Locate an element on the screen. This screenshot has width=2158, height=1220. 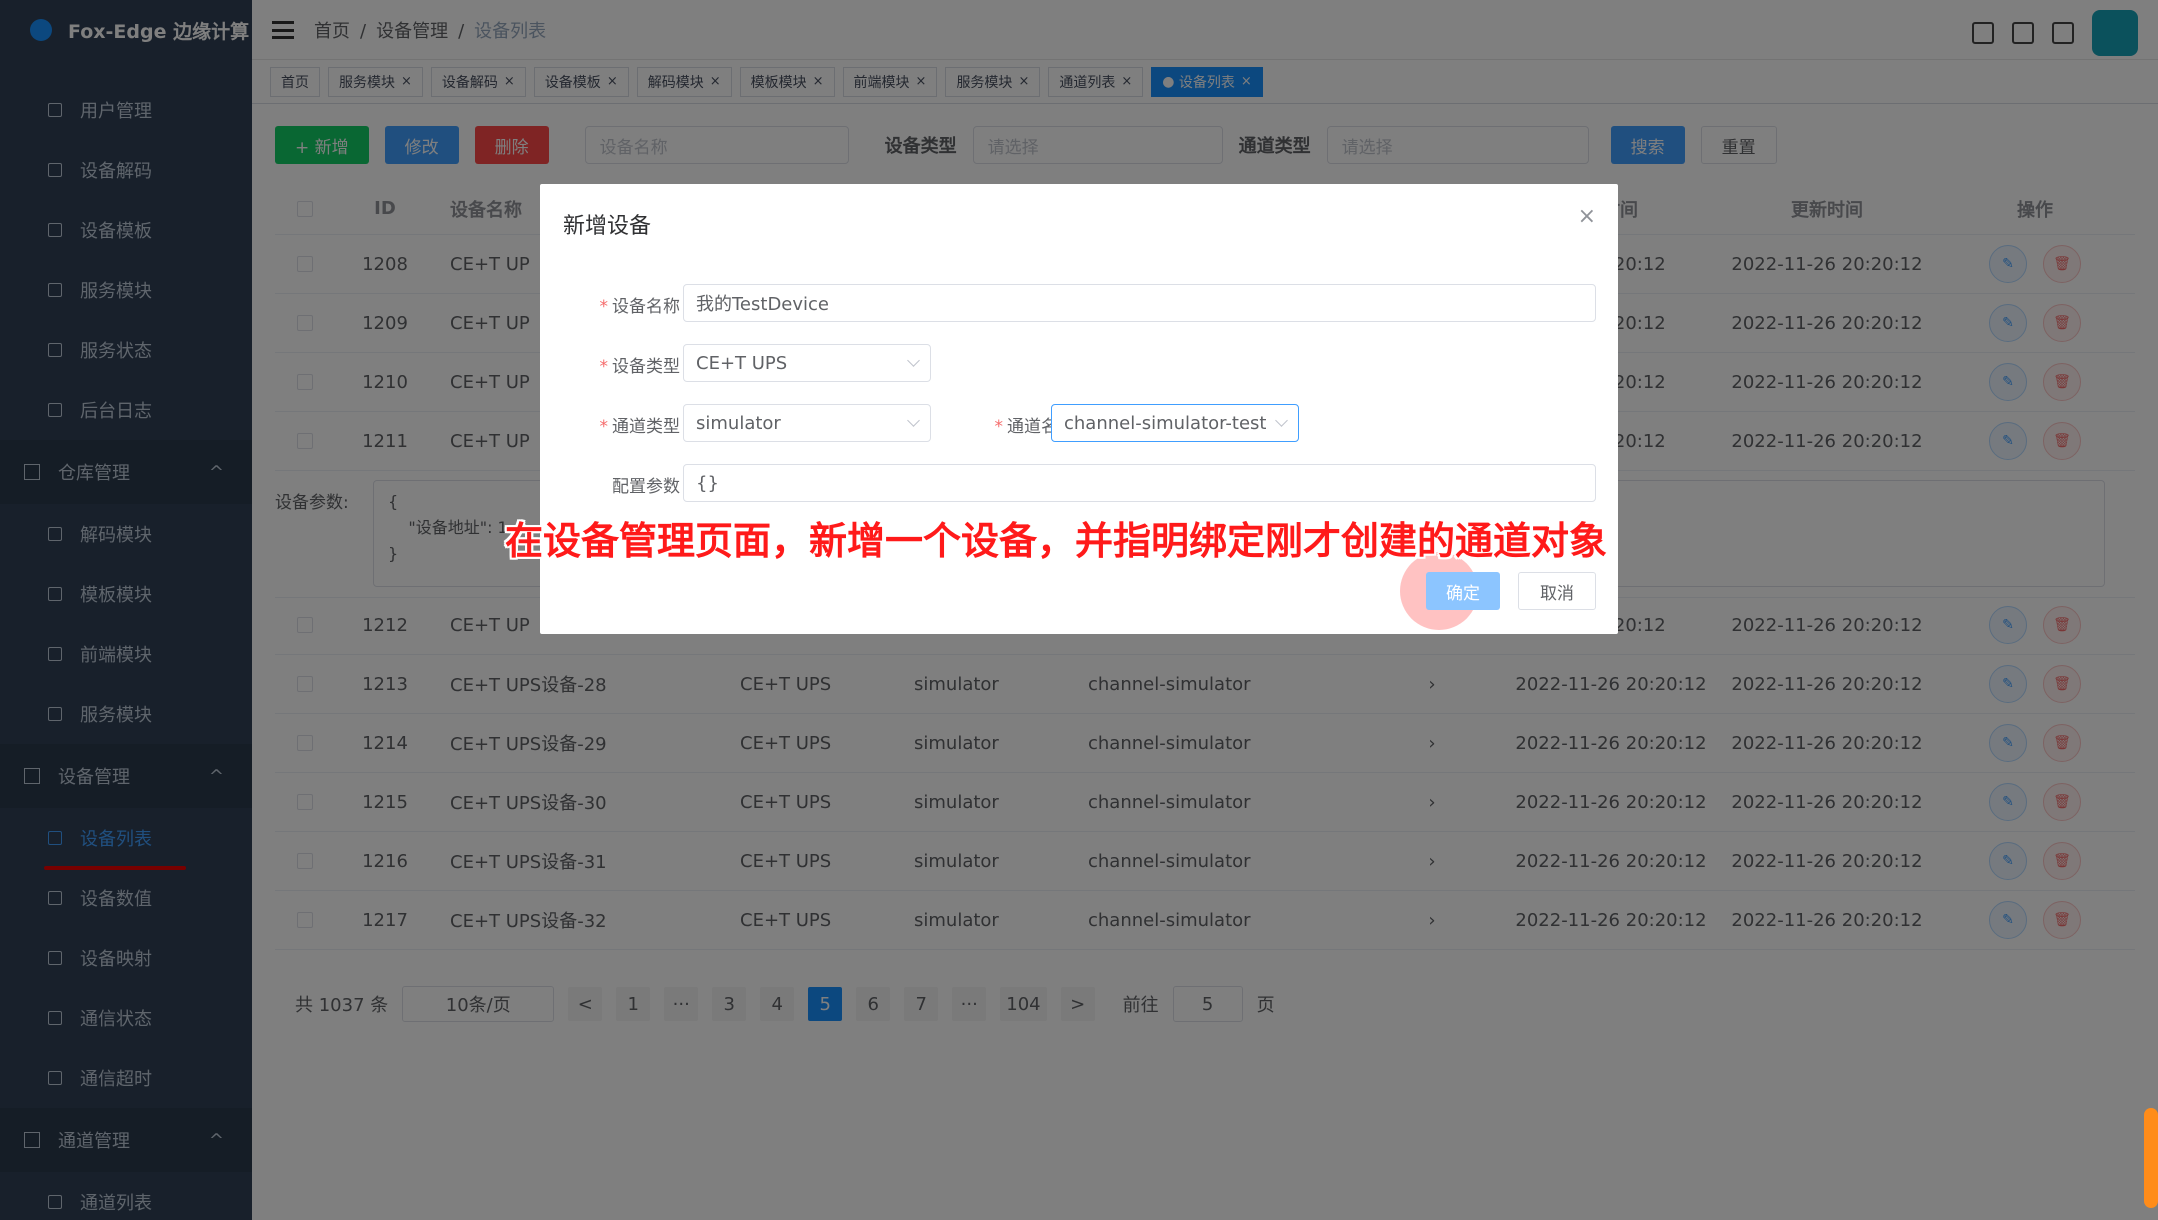
dialog-title: 新增设备 is located at coordinates (607, 226).